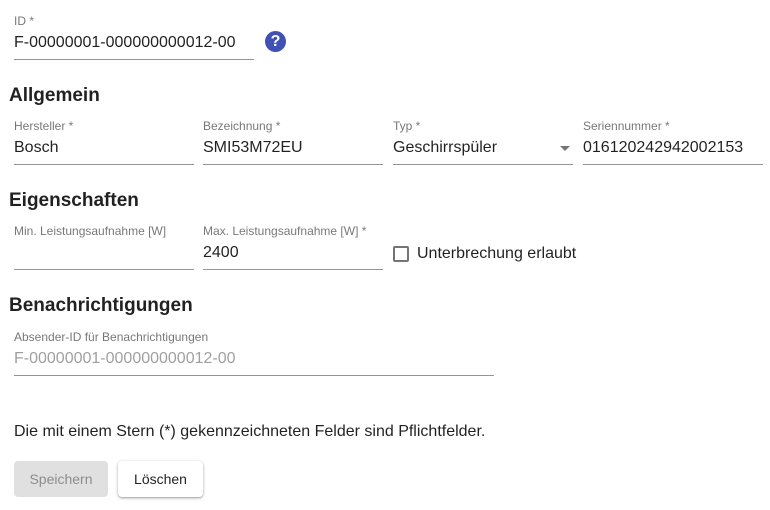 This screenshot has height=510, width=770. I want to click on designation-label: Bezeichnung *, so click(242, 126).